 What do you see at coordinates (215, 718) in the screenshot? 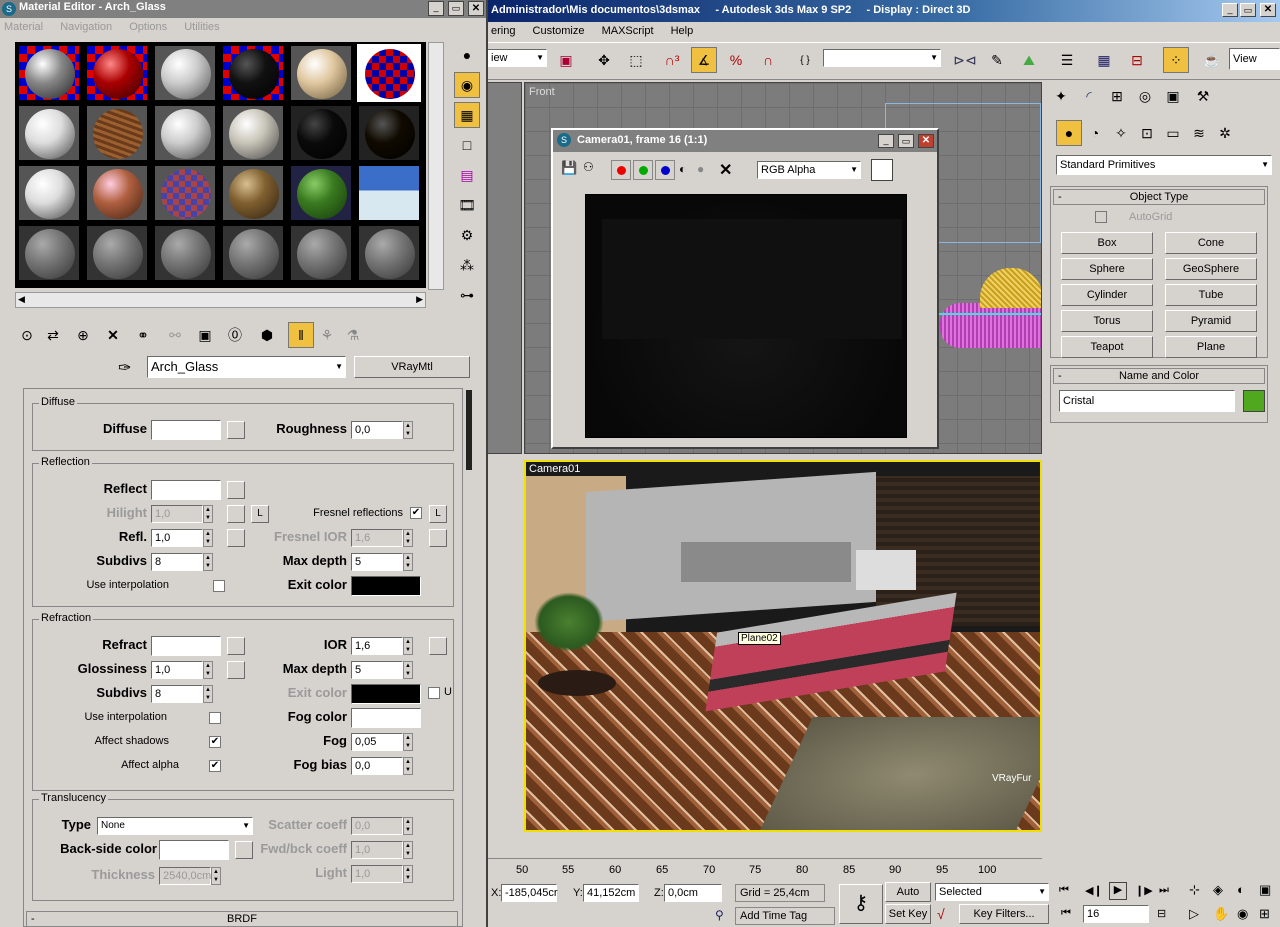
I see `refr-interp-checkbox` at bounding box center [215, 718].